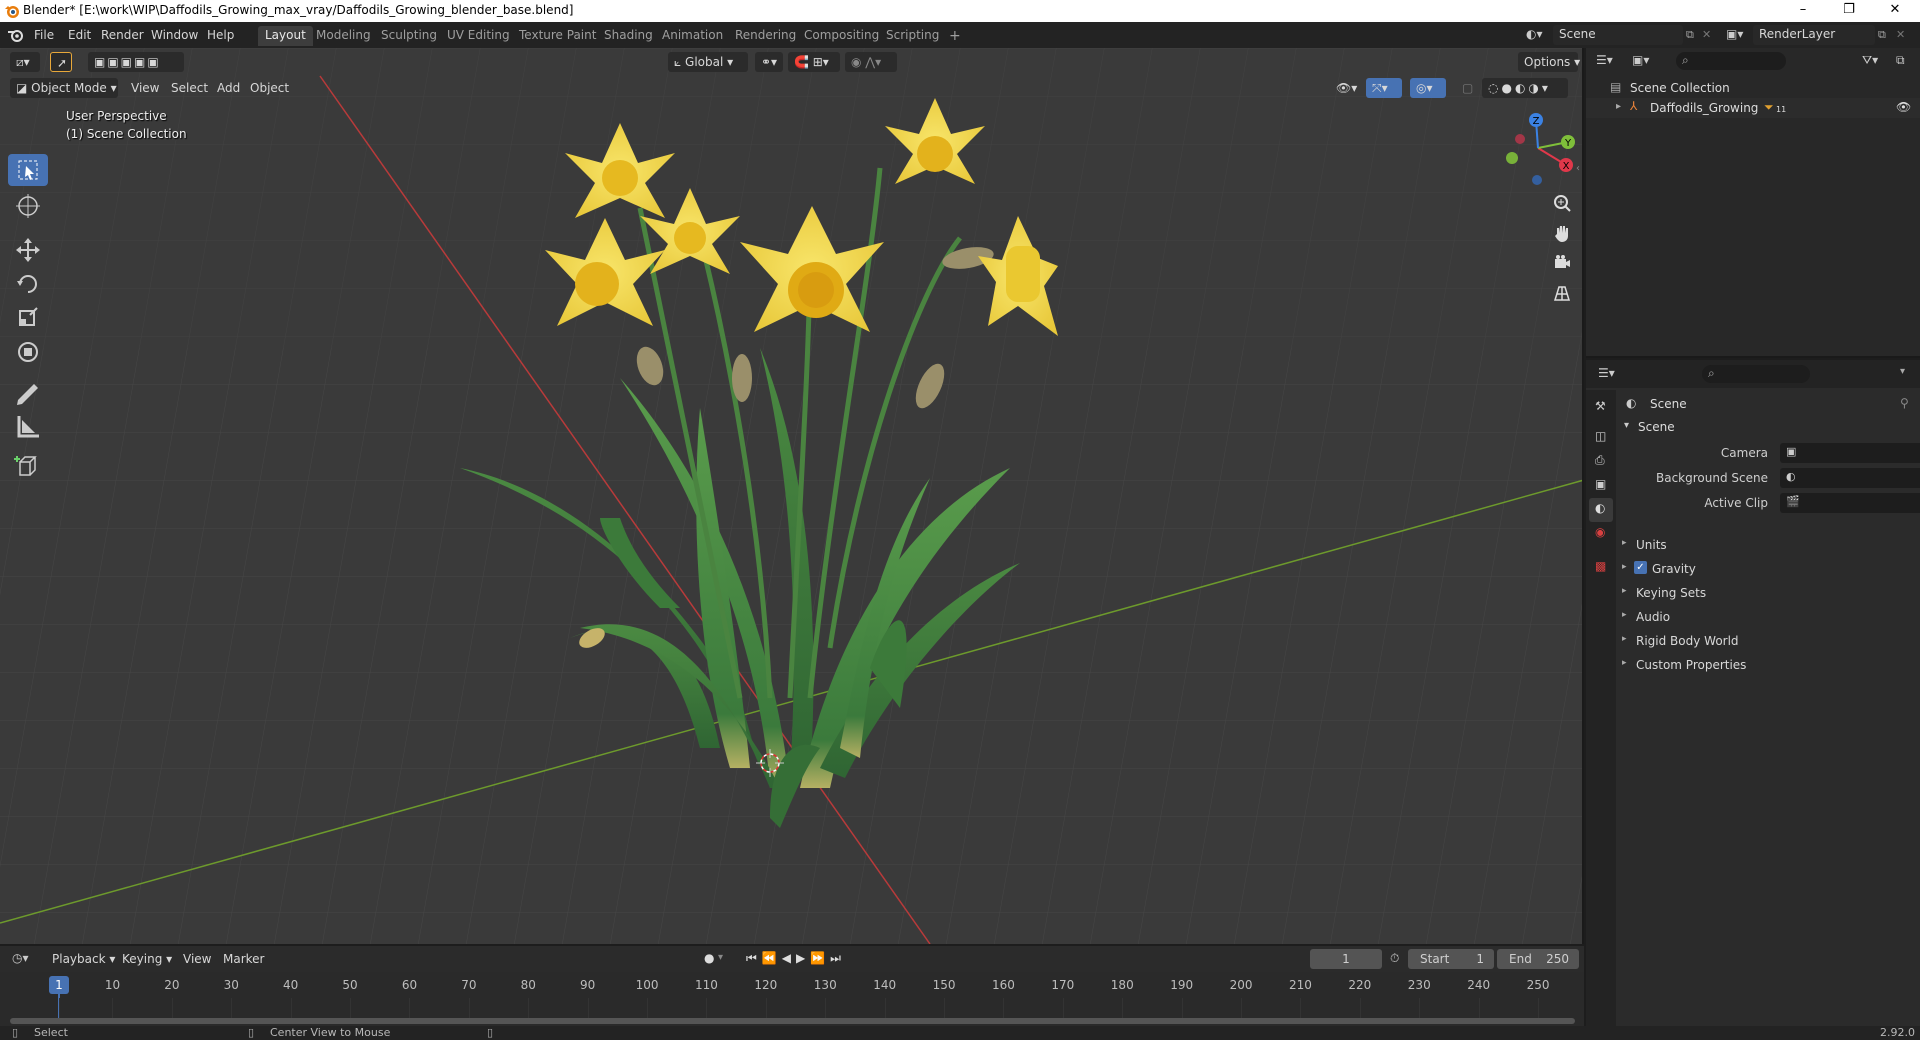 This screenshot has width=1920, height=1040. I want to click on viewport-menu-add: Add, so click(228, 88).